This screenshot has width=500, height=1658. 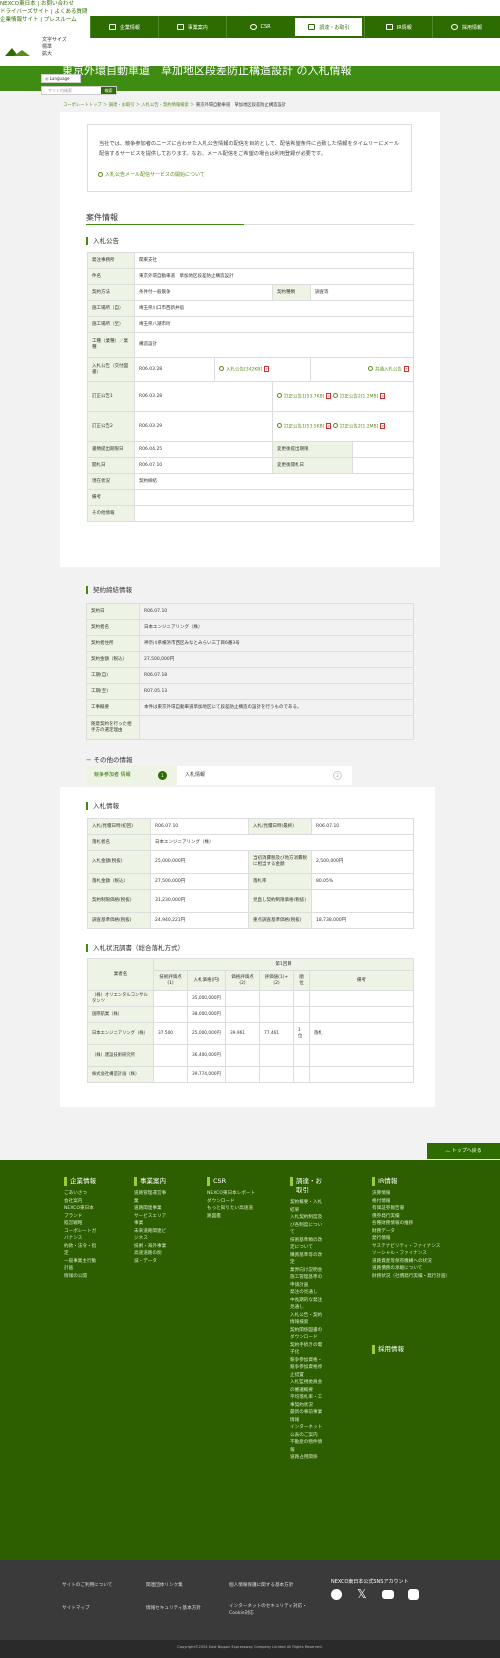 I want to click on footer-link: 契約概要・入札結果, so click(x=308, y=1206).